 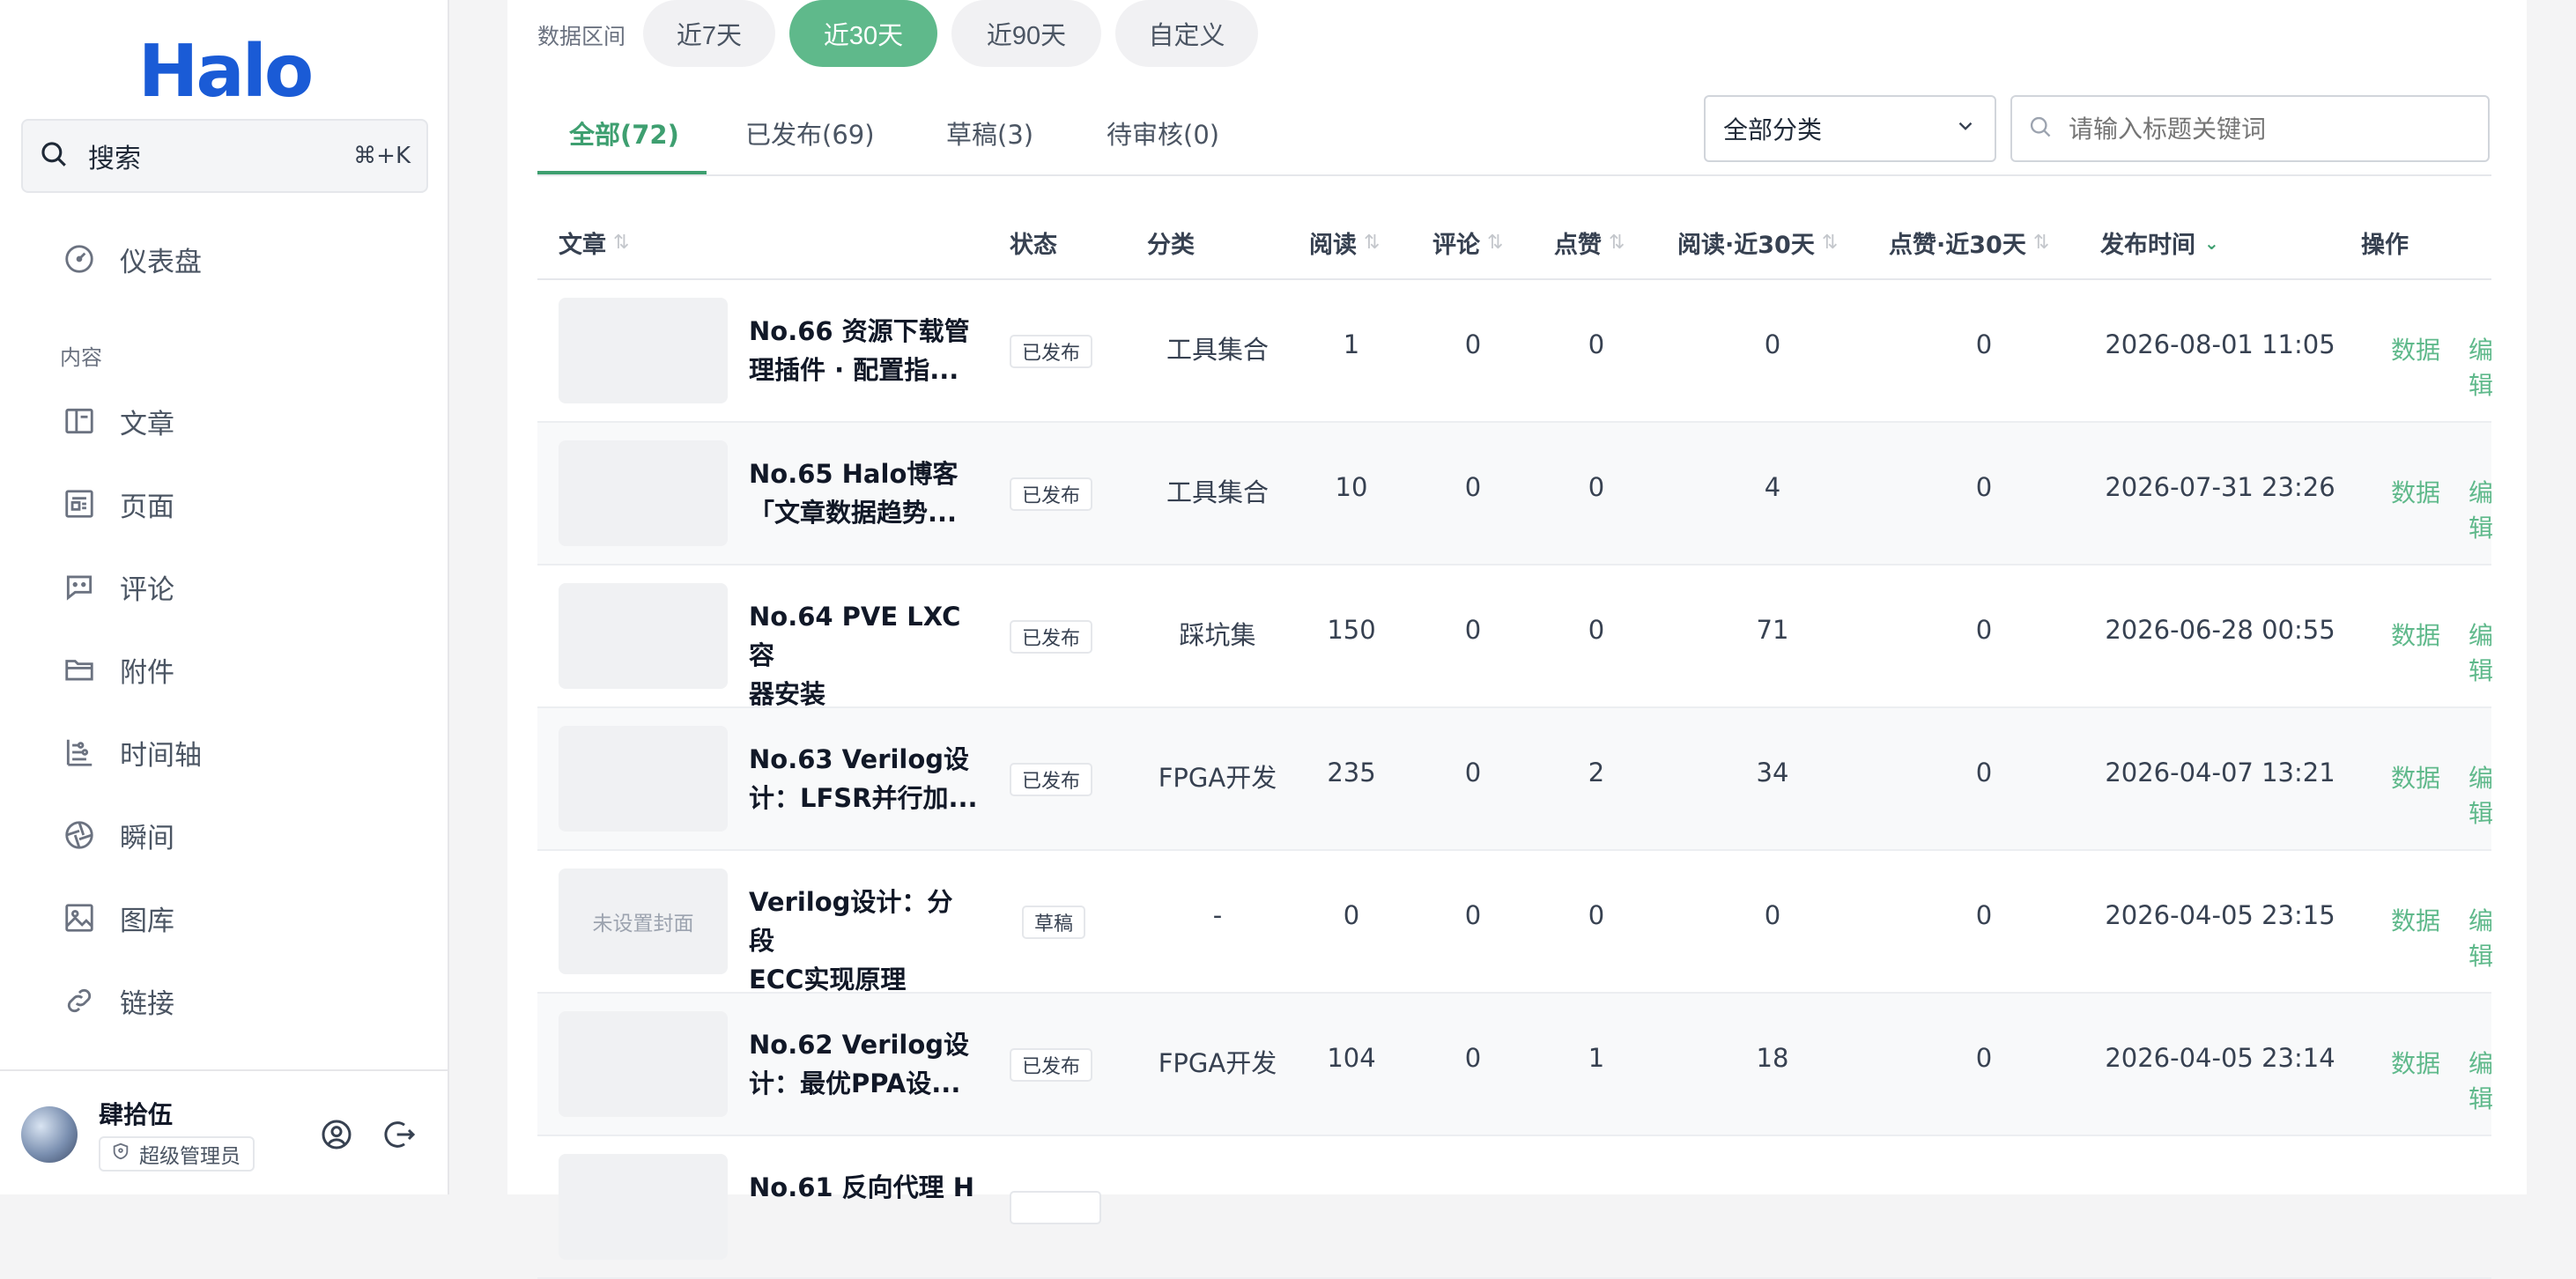 I want to click on sidebar-item-links: 链接, so click(x=118, y=1001).